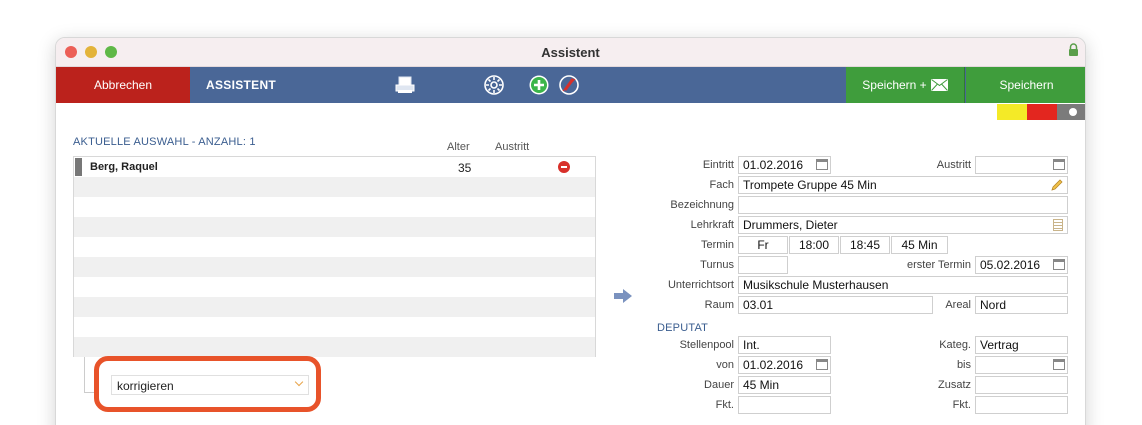 Image resolution: width=1142 pixels, height=425 pixels. Describe the element at coordinates (124, 167) in the screenshot. I see `student-name: Berg, Raquel` at that location.